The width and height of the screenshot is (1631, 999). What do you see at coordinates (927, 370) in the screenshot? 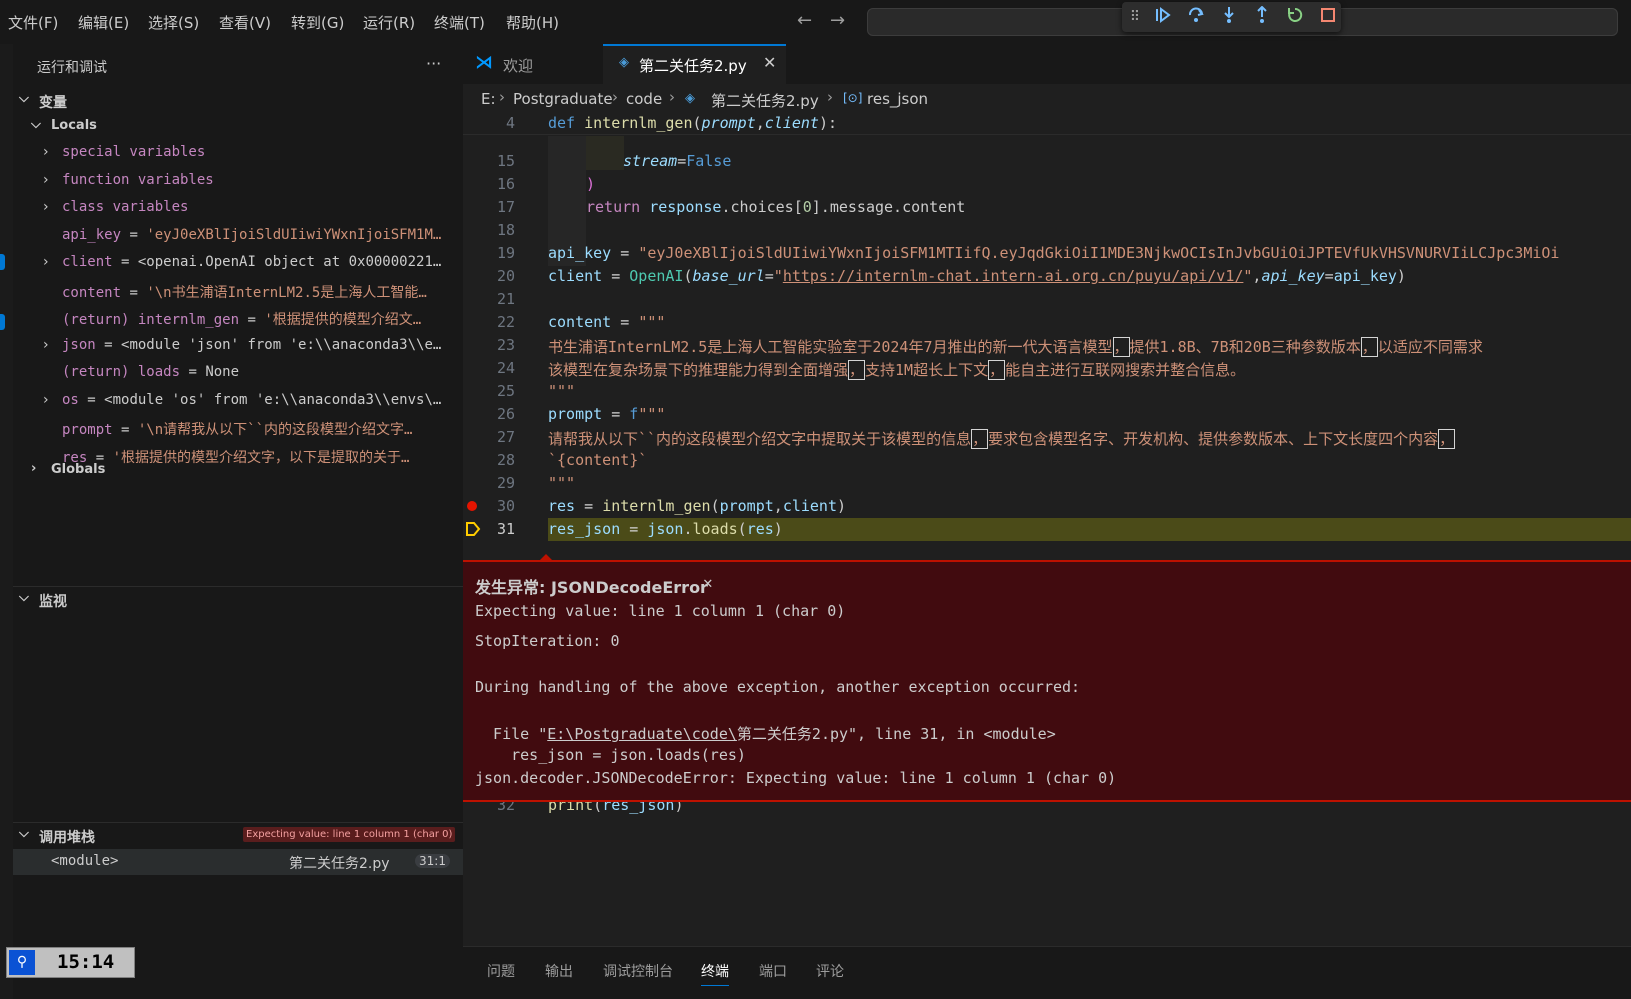
I see `string-text: 支持1M超长上下文` at bounding box center [927, 370].